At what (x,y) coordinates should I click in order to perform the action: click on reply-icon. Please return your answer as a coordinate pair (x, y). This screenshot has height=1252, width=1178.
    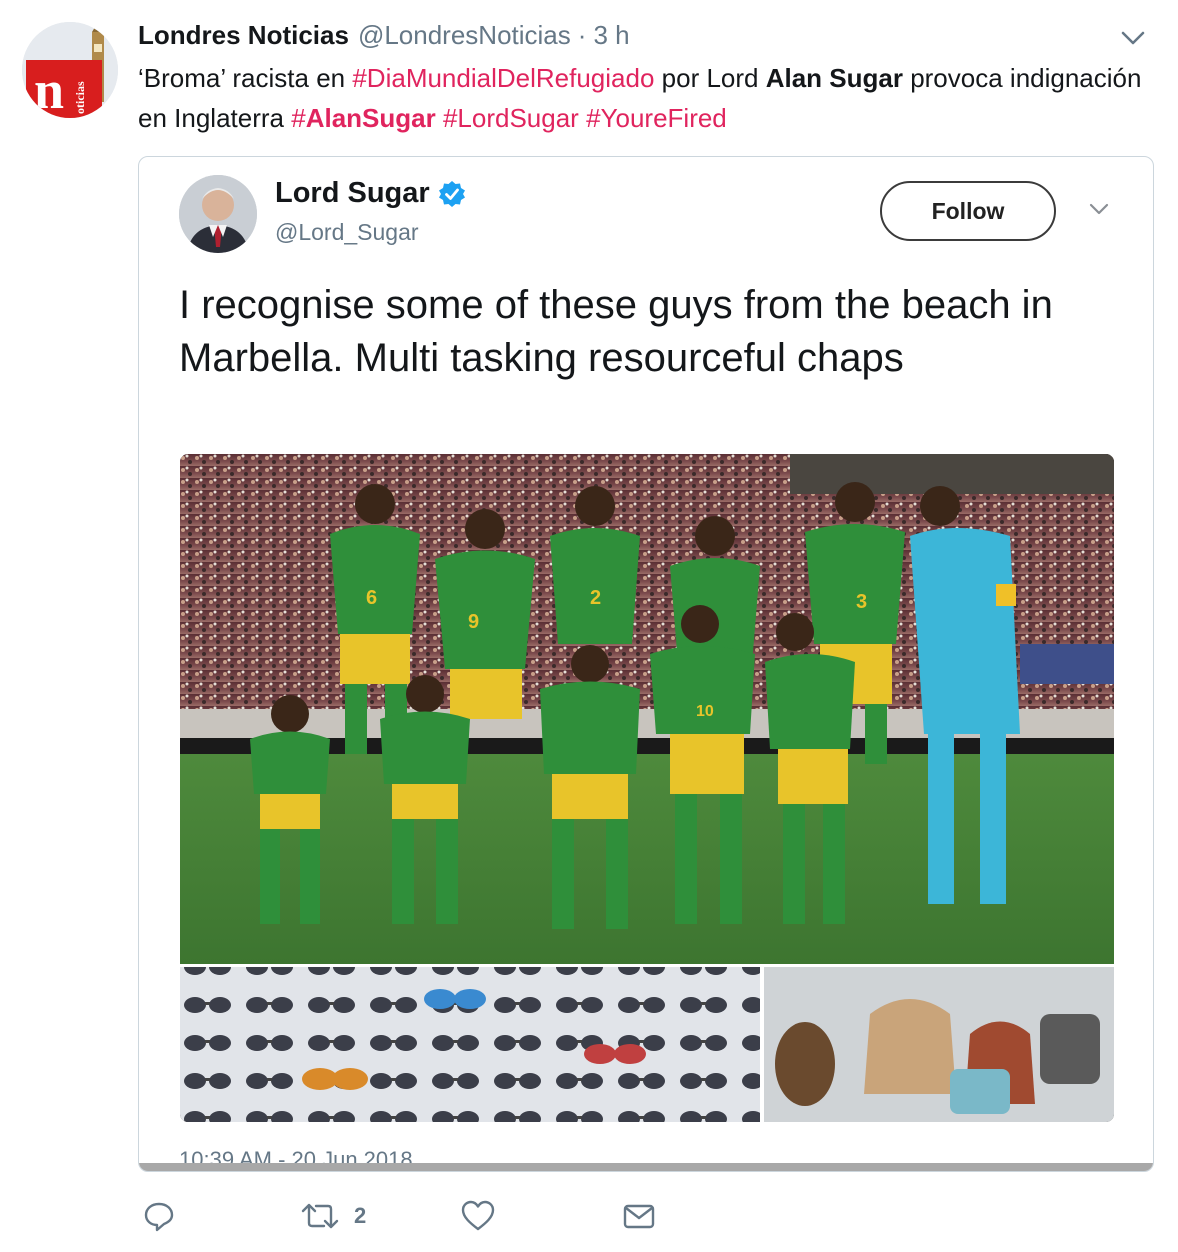
    Looking at the image, I should click on (159, 1217).